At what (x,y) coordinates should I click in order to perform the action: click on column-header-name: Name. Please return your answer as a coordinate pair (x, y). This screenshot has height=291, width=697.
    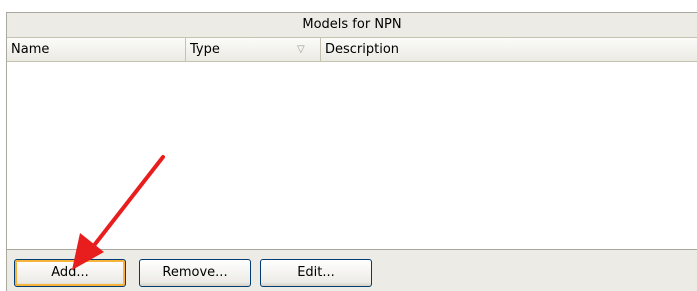
    Looking at the image, I should click on (96, 49).